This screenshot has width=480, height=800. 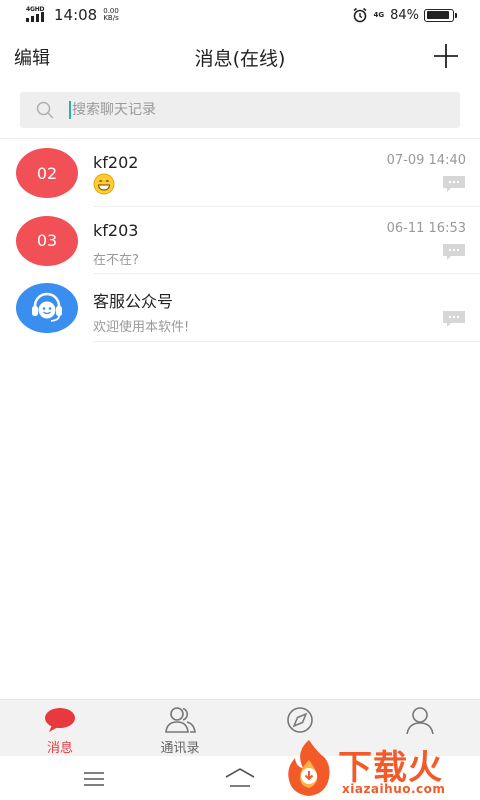 I want to click on divider, so click(x=286, y=341).